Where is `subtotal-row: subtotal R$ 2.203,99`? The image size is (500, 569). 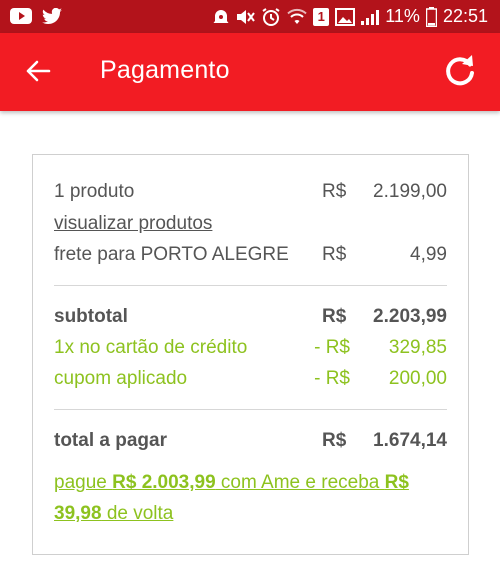 subtotal-row: subtotal R$ 2.203,99 is located at coordinates (250, 320).